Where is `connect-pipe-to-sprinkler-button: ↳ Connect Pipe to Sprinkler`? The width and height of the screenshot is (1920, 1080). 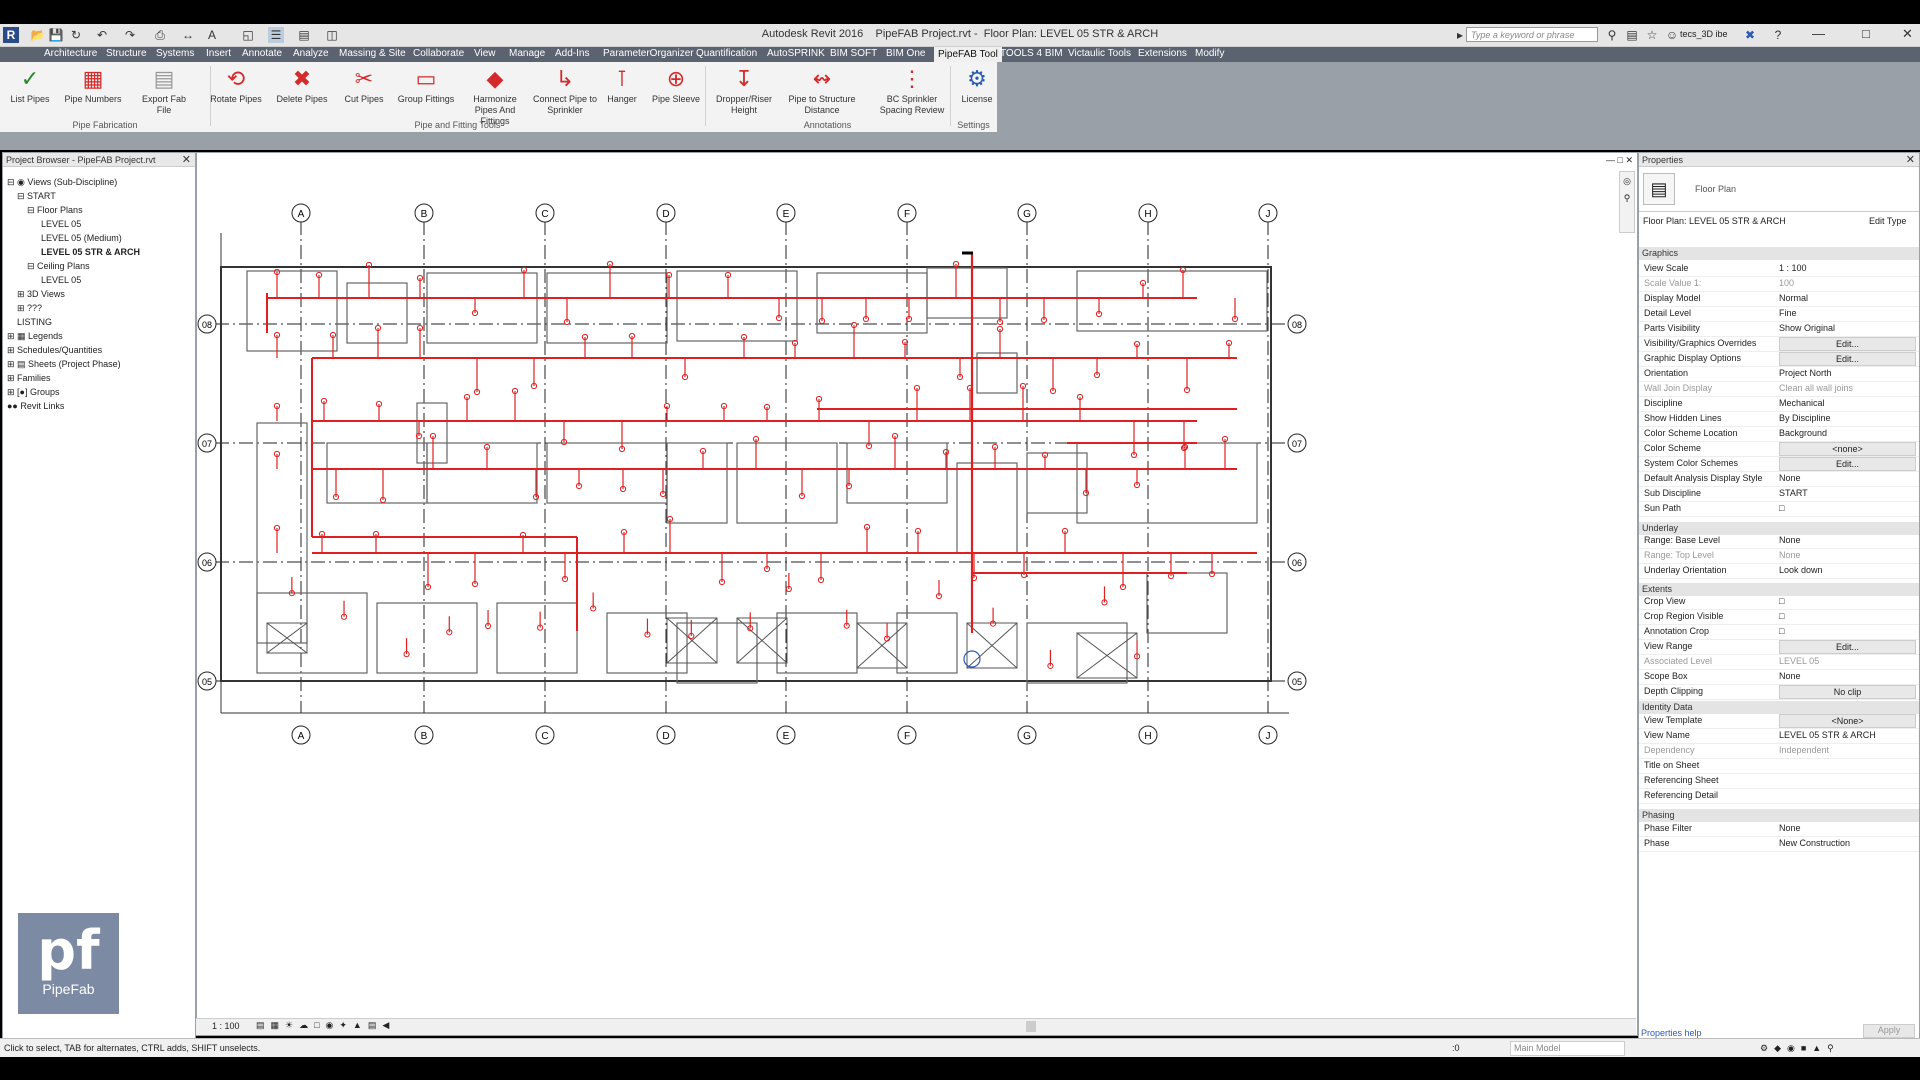 connect-pipe-to-sprinkler-button: ↳ Connect Pipe to Sprinkler is located at coordinates (565, 91).